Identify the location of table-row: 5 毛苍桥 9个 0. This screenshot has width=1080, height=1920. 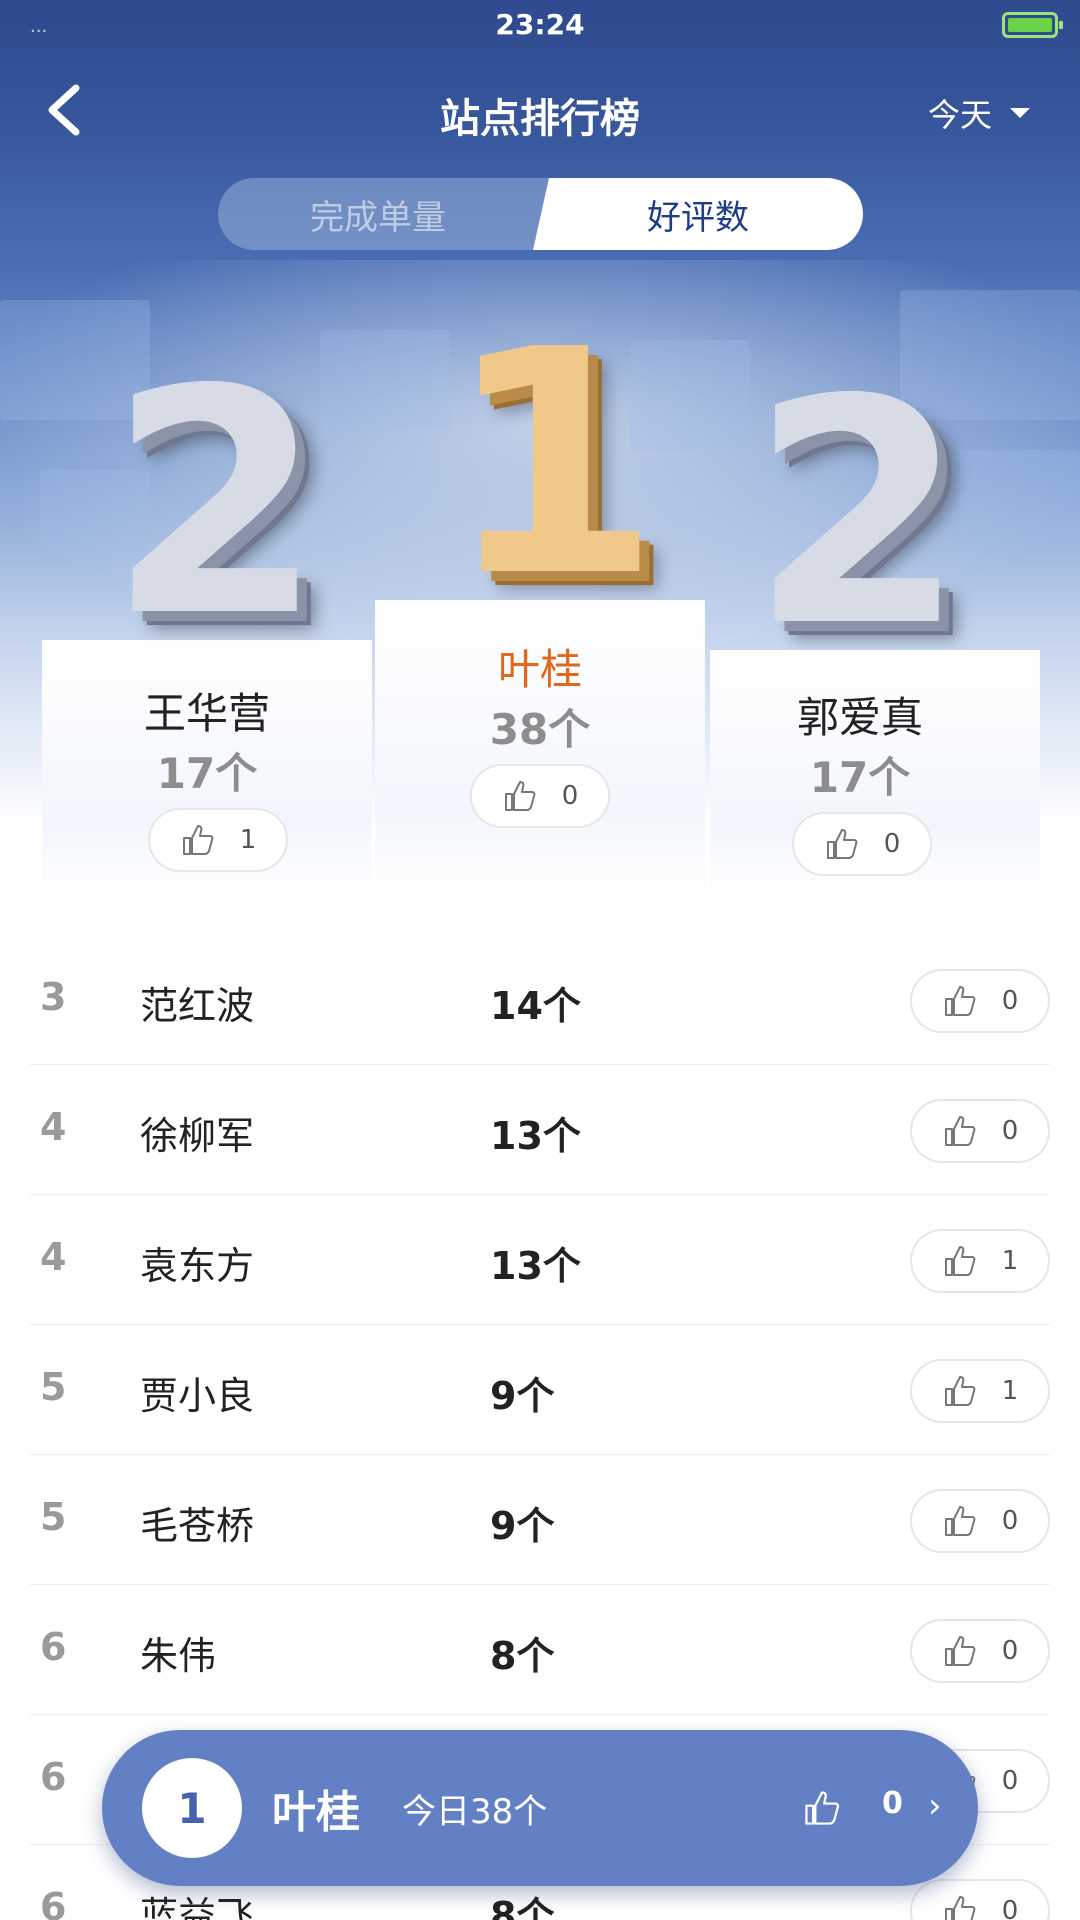
(540, 1520).